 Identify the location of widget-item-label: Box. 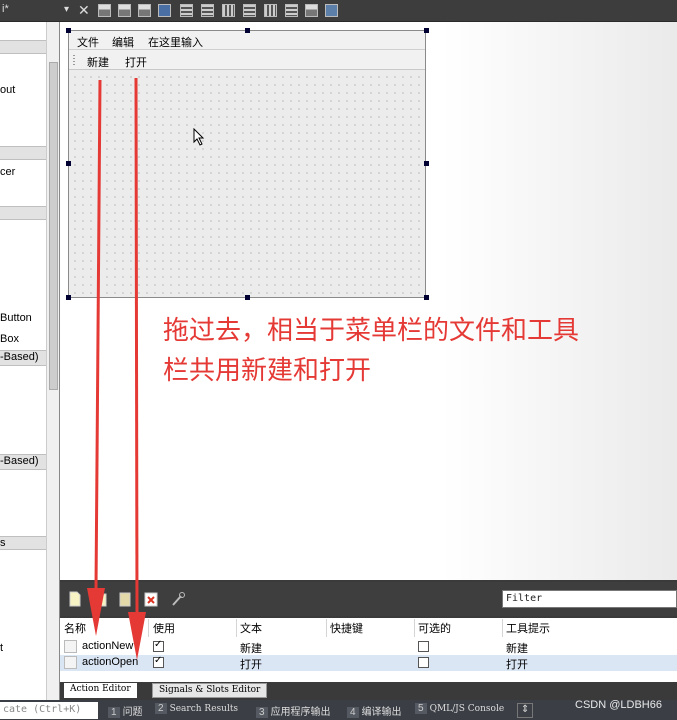
(9, 339).